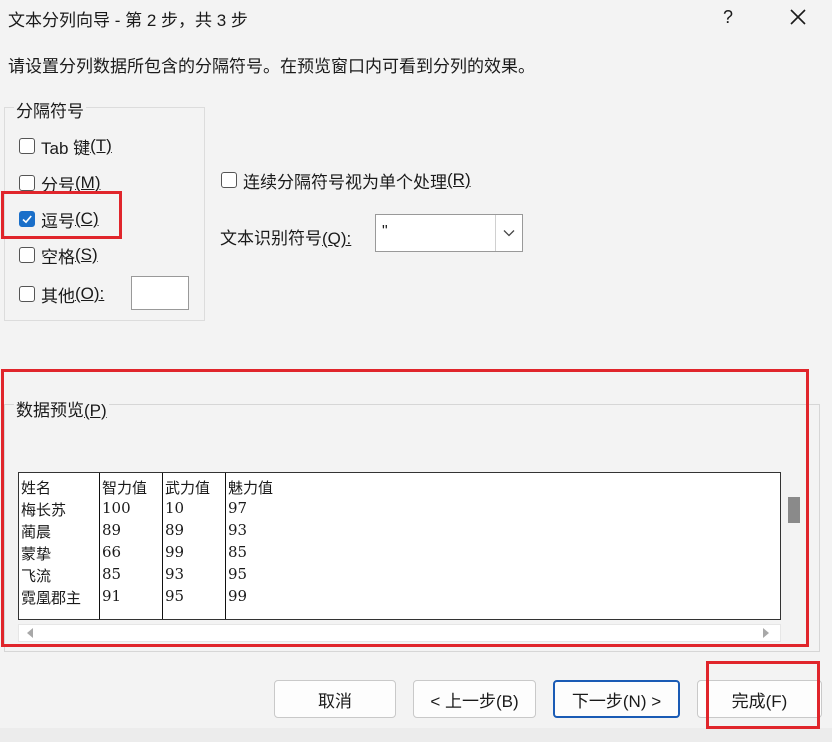 The image size is (832, 742). I want to click on other-checkbox, so click(27, 294).